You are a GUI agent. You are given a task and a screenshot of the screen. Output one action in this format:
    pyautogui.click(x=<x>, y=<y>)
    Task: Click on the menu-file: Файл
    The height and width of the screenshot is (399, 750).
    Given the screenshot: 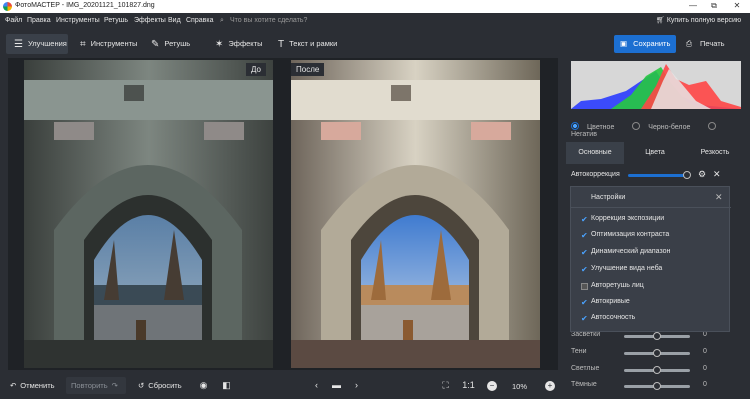 What is the action you would take?
    pyautogui.click(x=13, y=20)
    